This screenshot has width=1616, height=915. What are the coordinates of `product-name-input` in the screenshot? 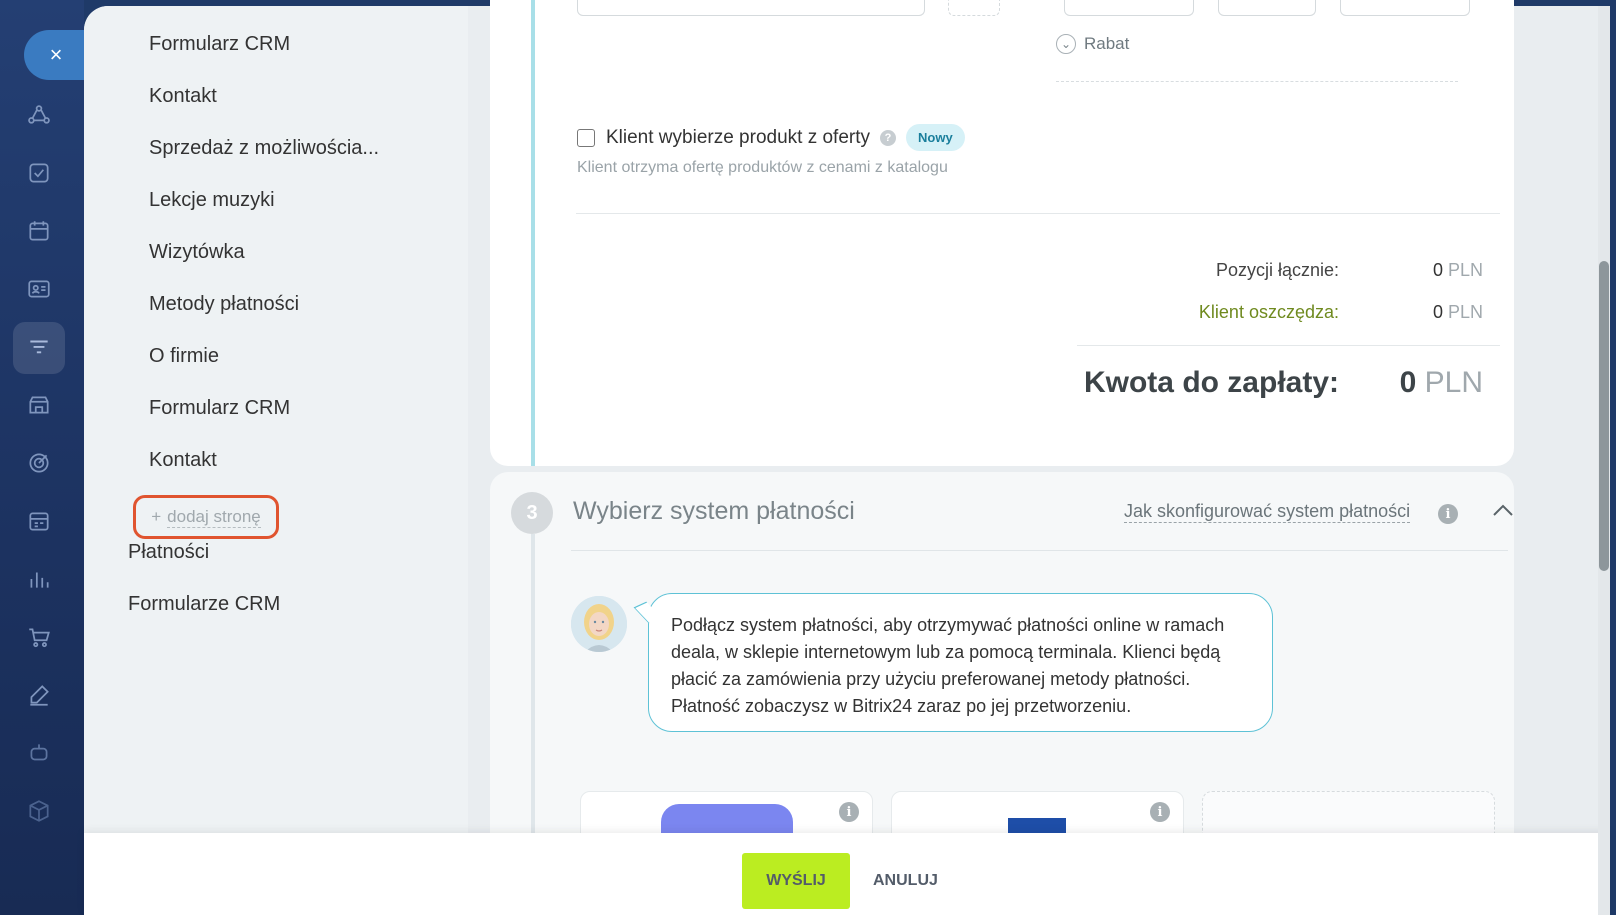 It's located at (751, 8).